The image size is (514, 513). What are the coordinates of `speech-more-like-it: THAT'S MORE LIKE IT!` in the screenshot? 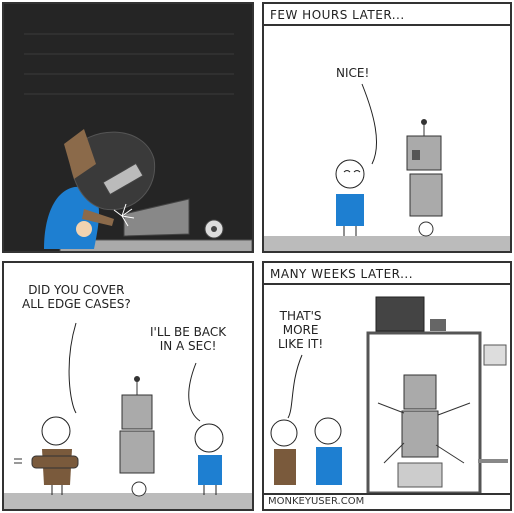 It's located at (301, 330).